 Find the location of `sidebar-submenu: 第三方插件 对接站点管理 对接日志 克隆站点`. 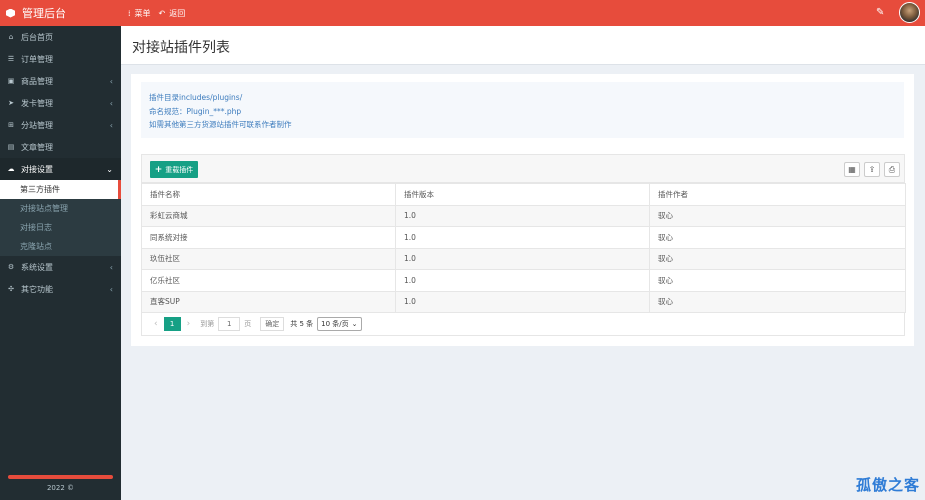

sidebar-submenu: 第三方插件 对接站点管理 对接日志 克隆站点 is located at coordinates (60, 218).